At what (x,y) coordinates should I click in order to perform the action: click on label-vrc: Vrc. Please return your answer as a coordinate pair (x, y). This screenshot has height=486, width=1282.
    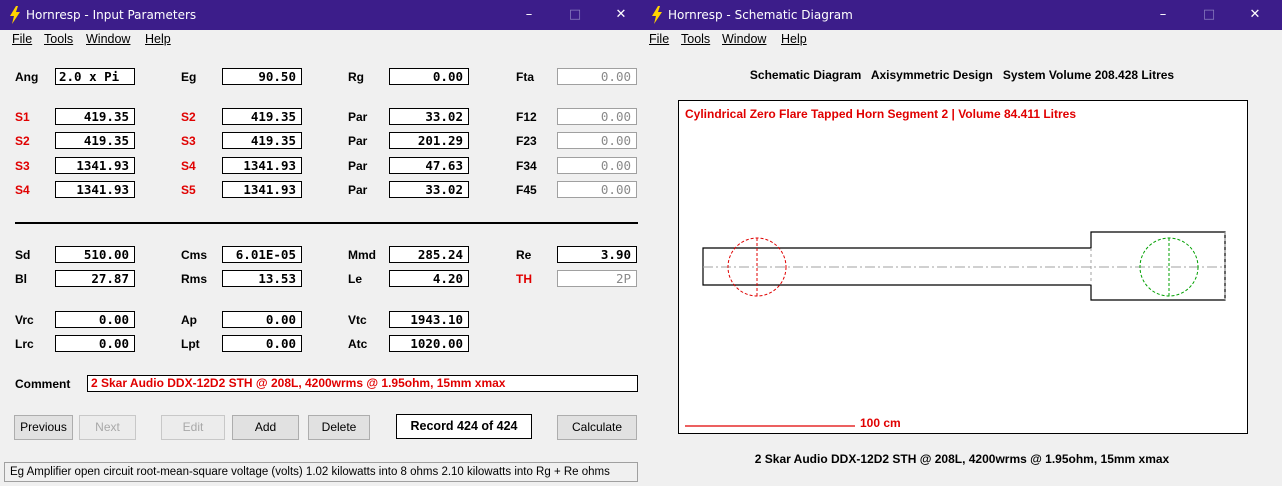
    Looking at the image, I should click on (24, 320).